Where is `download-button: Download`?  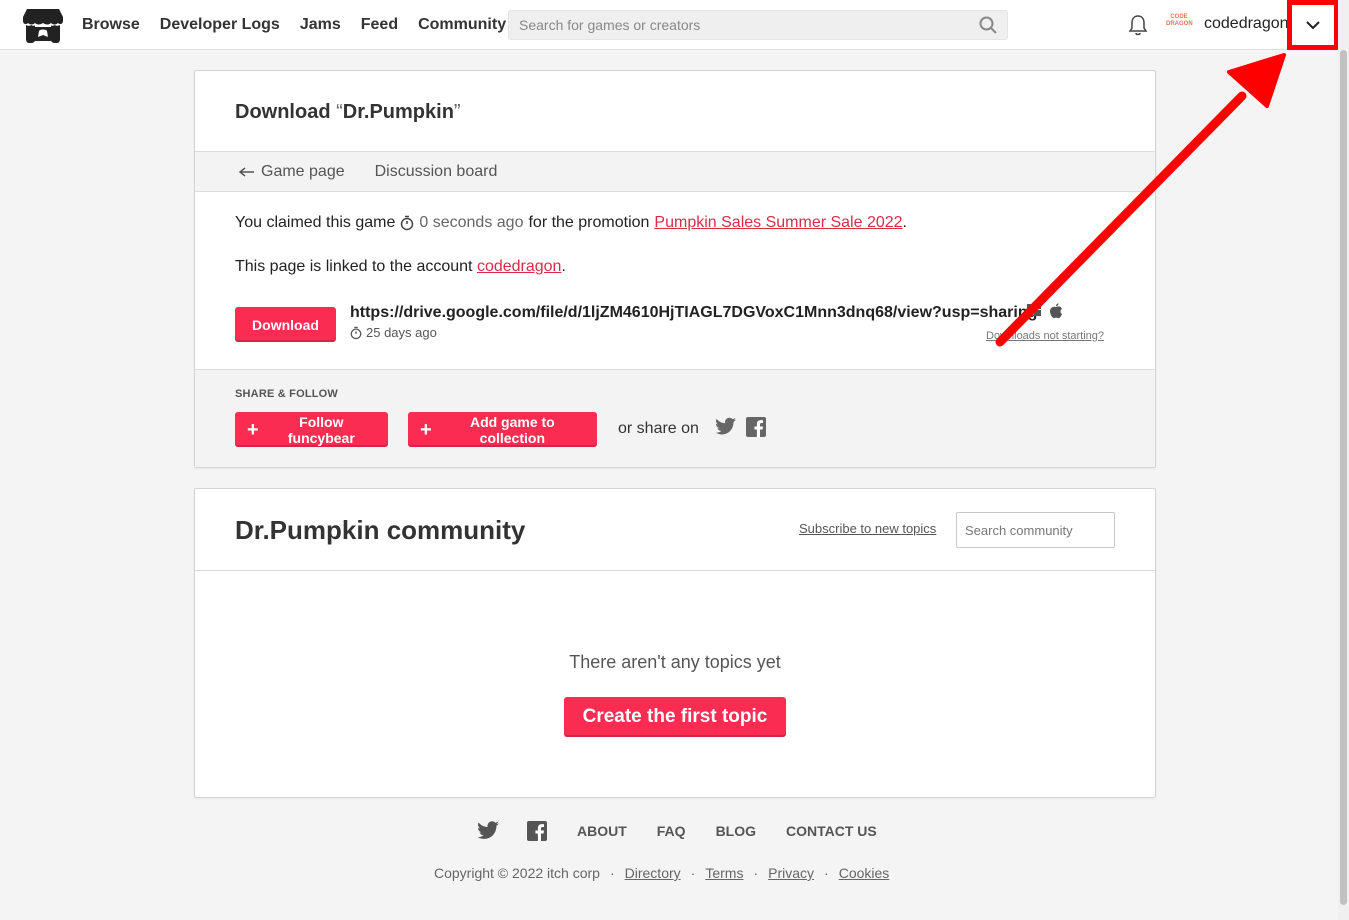 download-button: Download is located at coordinates (285, 324).